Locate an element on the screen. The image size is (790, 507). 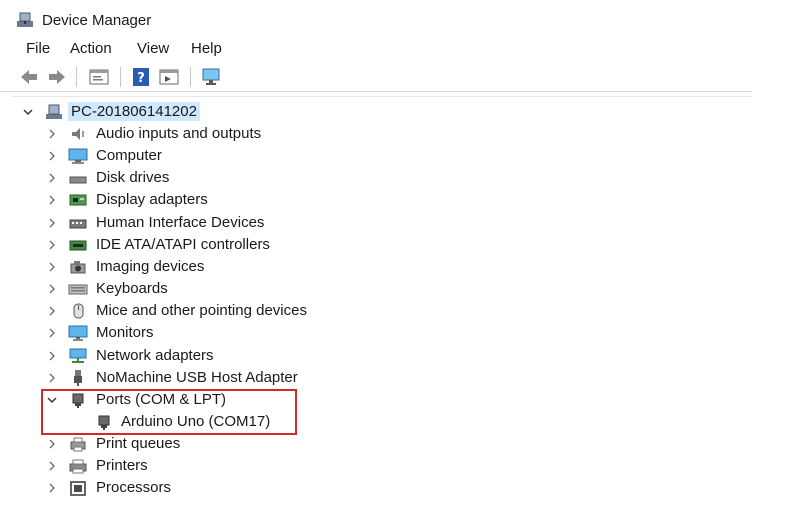
tree-category: Processors is located at coordinates (395, 488).